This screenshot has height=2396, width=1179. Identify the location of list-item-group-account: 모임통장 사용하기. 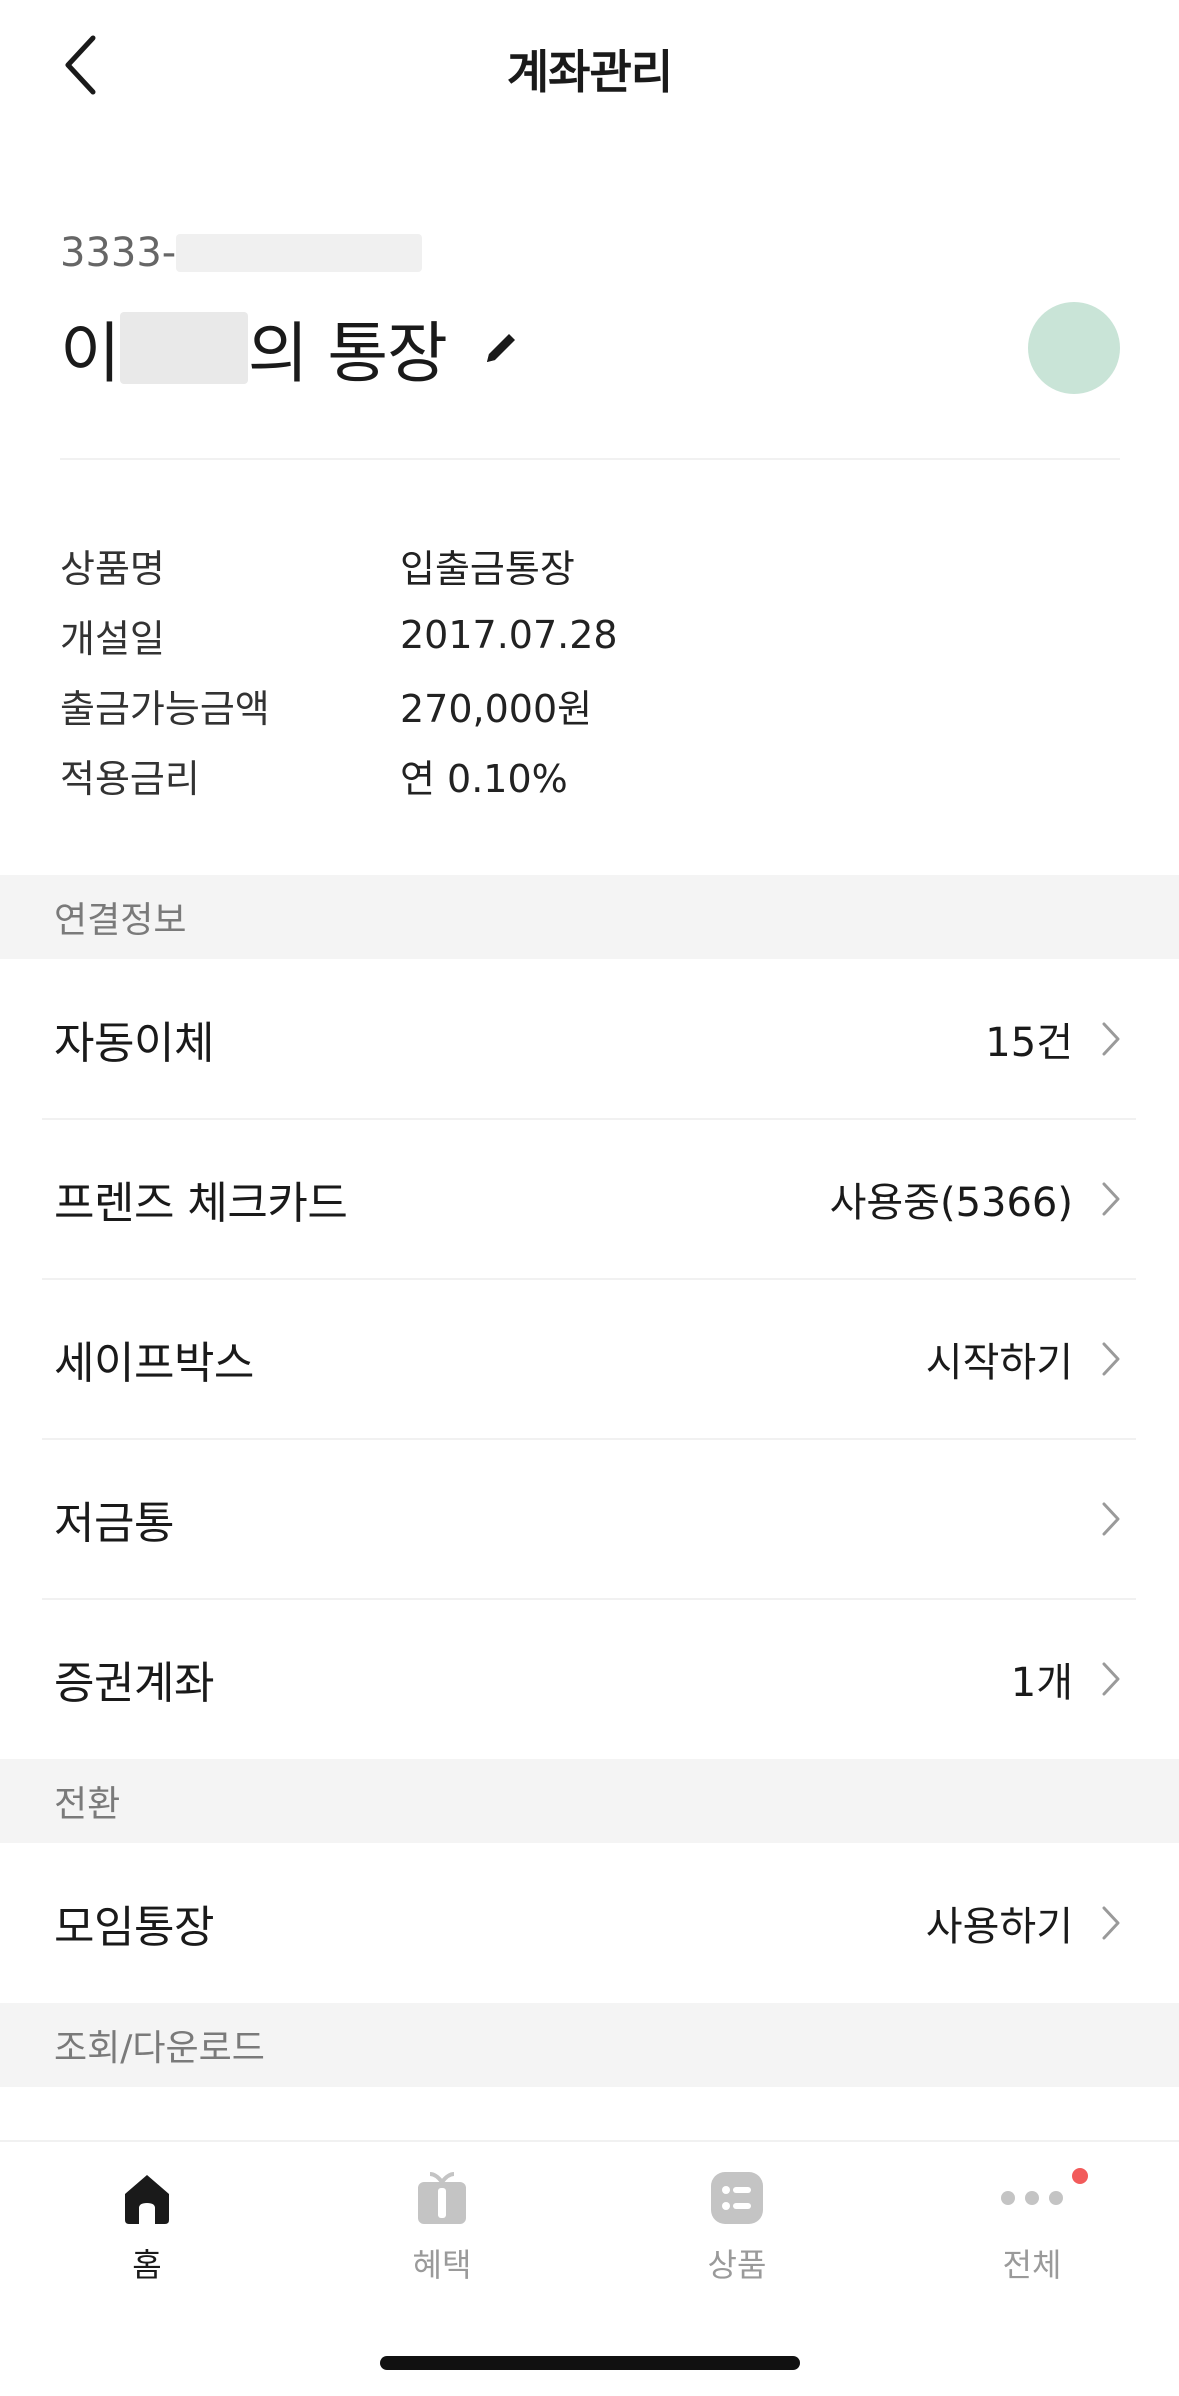
(589, 1923).